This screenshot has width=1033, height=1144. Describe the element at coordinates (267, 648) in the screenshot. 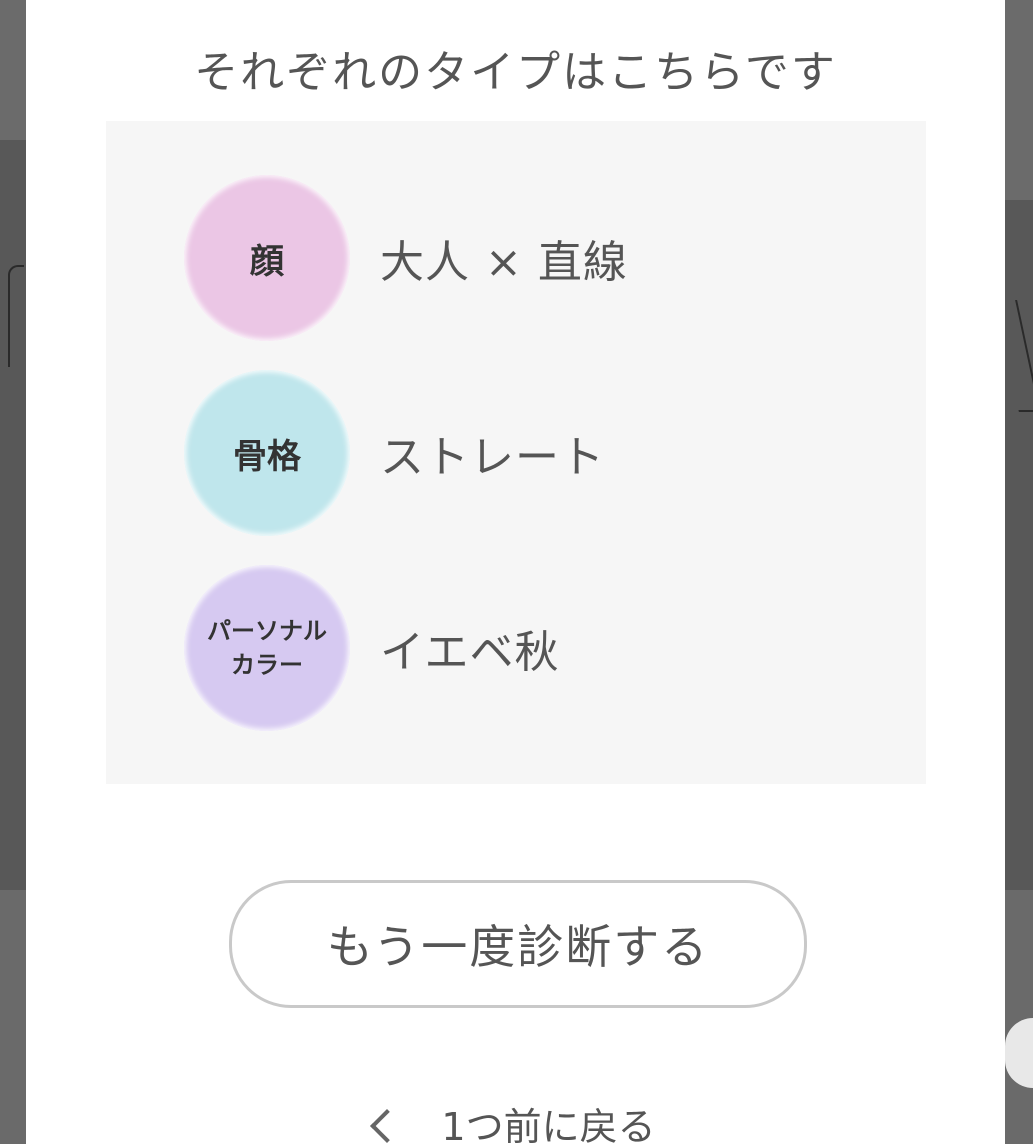

I see `personal-color-badge: パーソナル カラー` at that location.